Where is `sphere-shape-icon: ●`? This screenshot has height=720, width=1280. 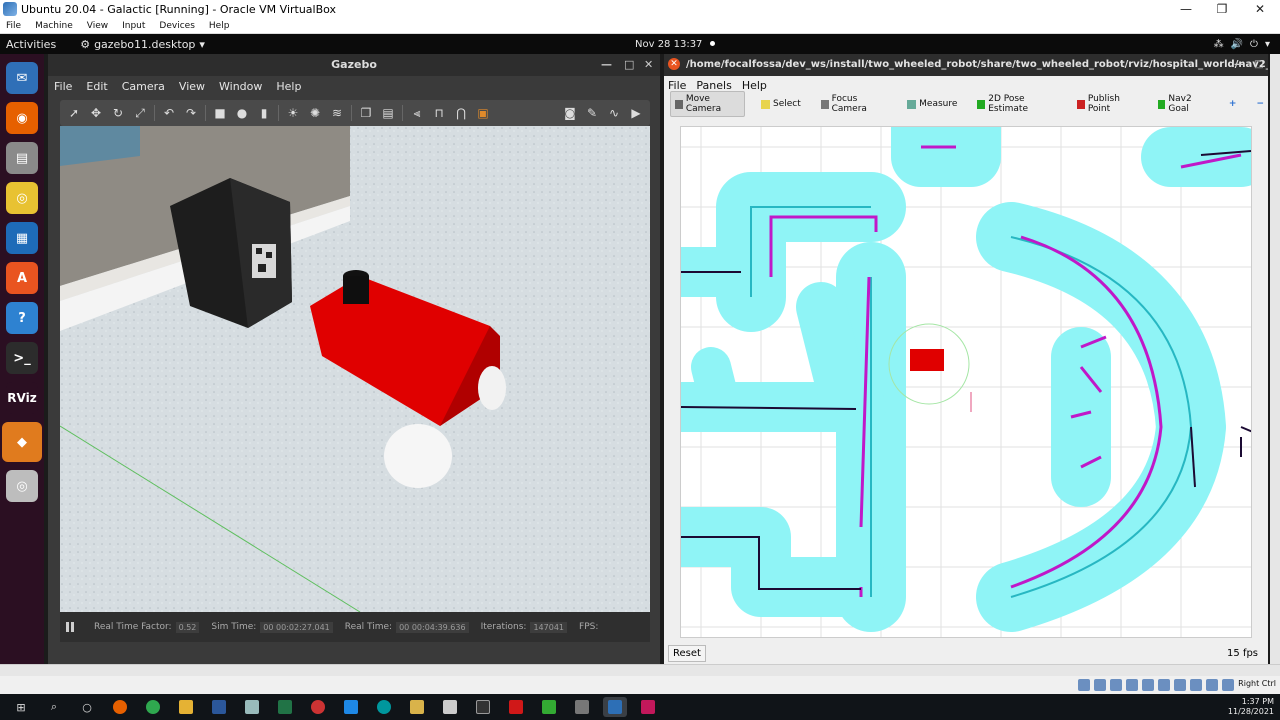 sphere-shape-icon: ● is located at coordinates (242, 113).